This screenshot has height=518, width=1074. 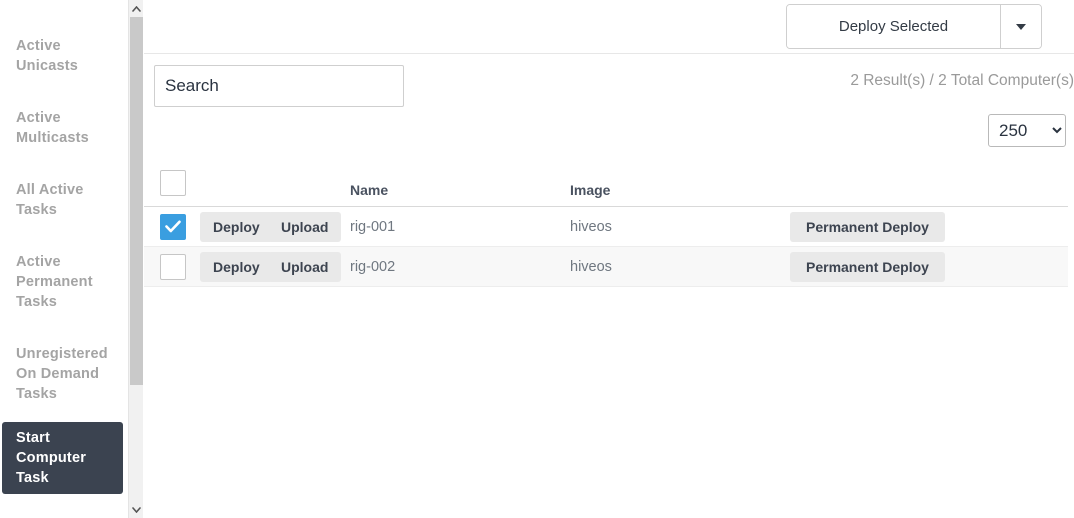 I want to click on caret-down-icon, so click(x=1021, y=26).